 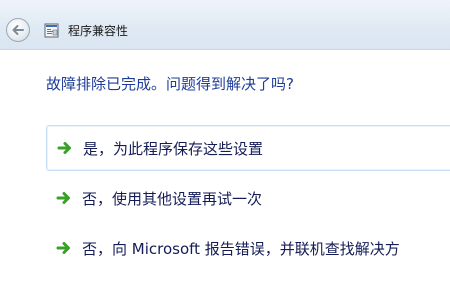 I want to click on back-arrow-icon, so click(x=18, y=30).